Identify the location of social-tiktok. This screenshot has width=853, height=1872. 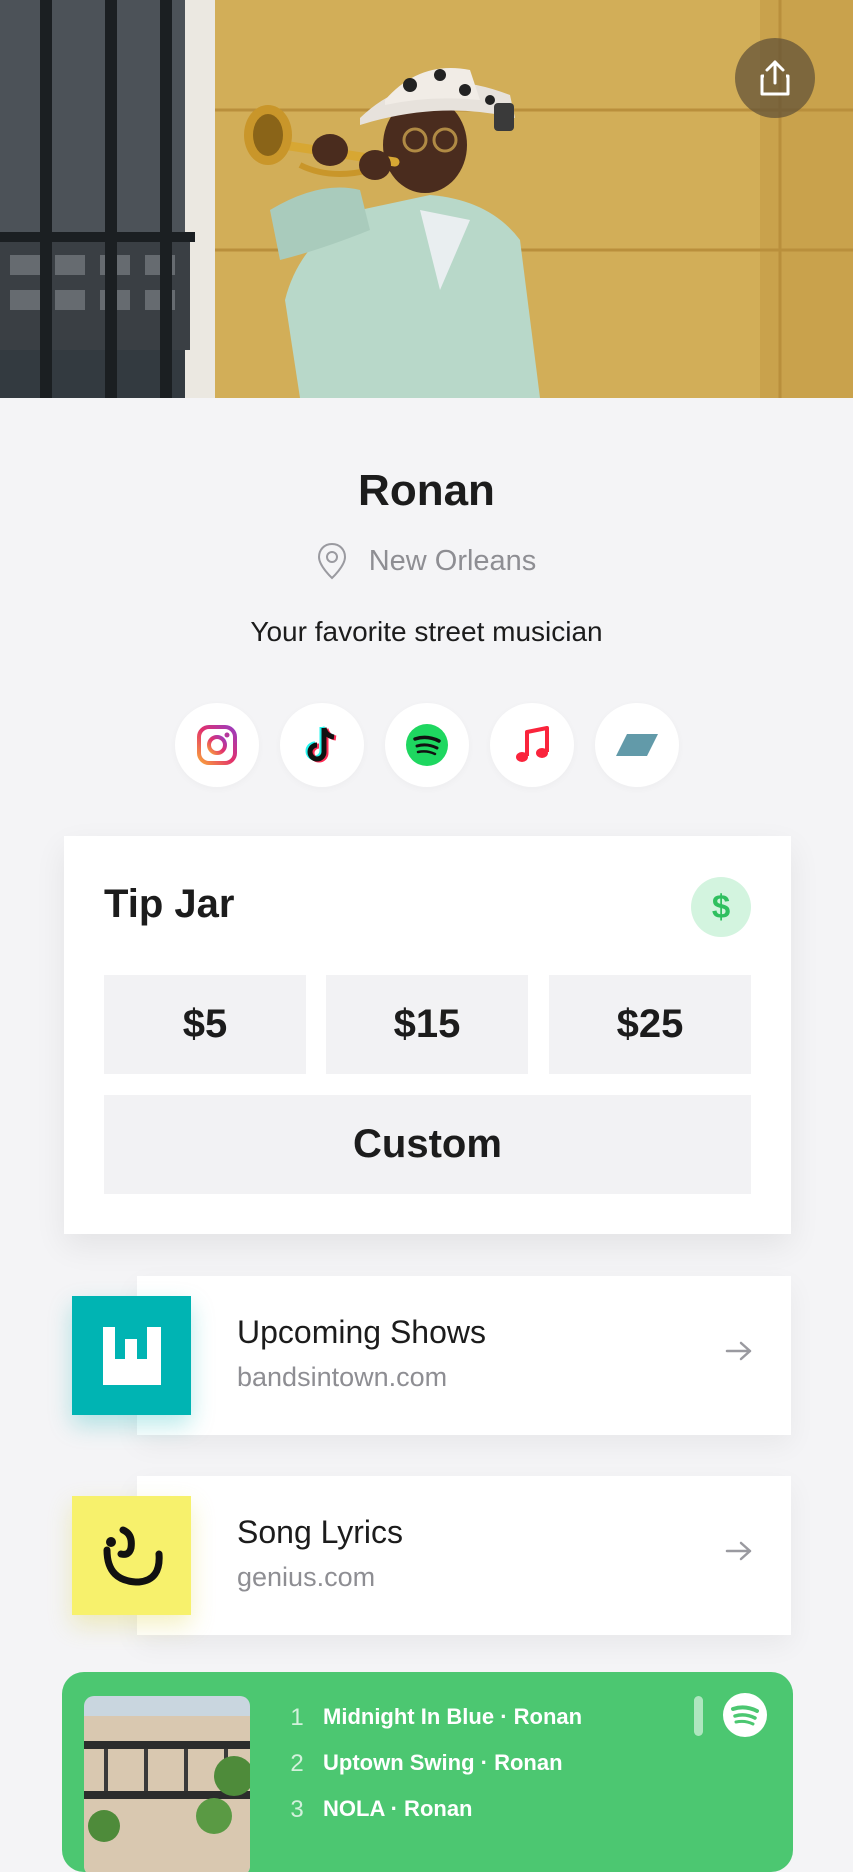
(321, 745).